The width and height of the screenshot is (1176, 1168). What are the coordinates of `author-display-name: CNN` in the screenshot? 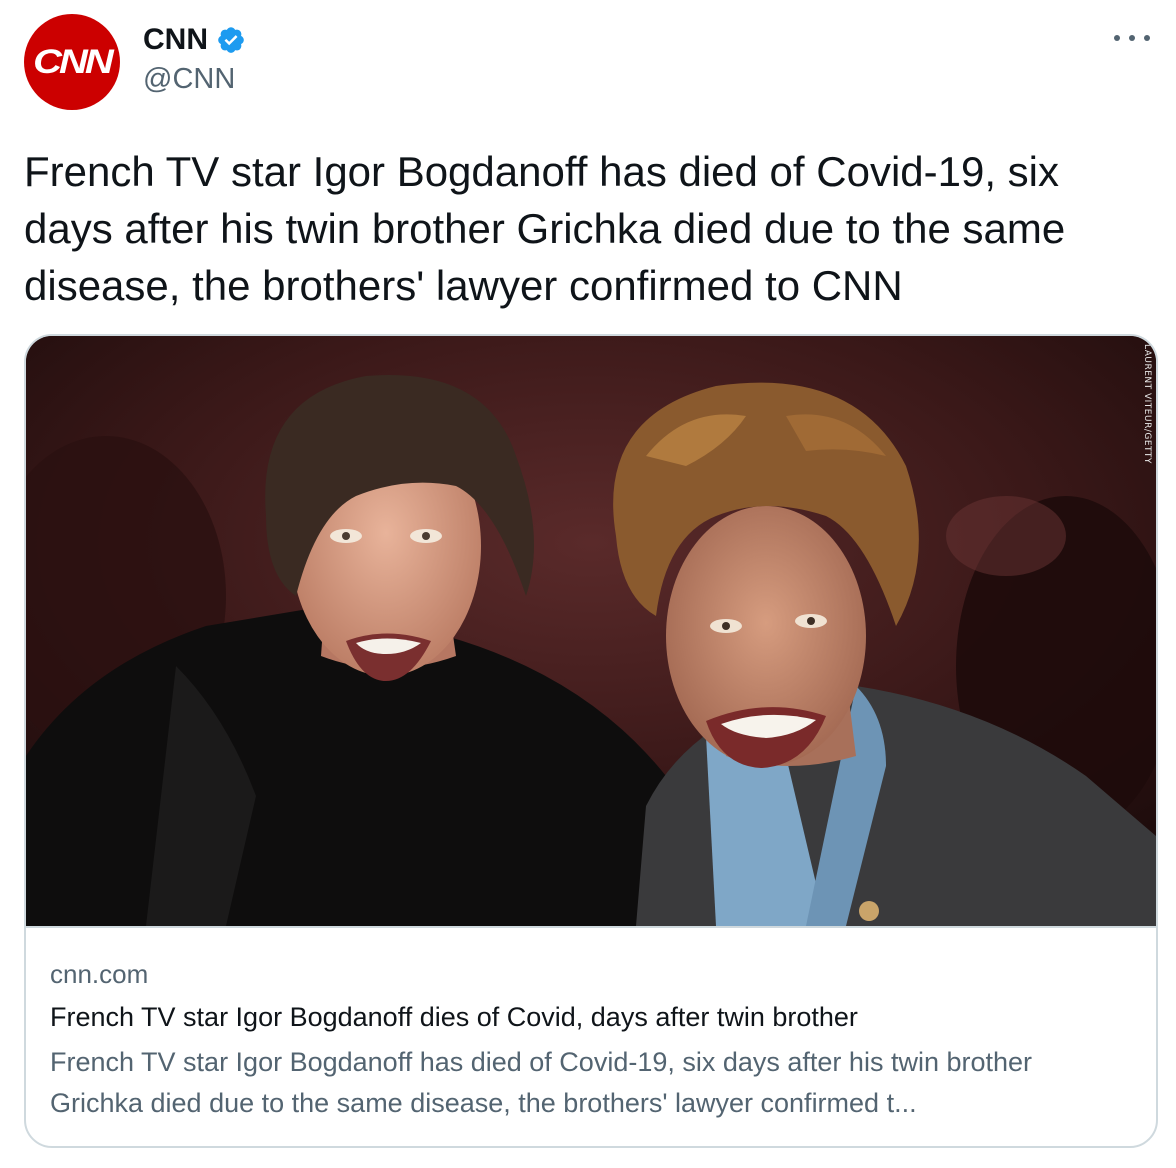 It's located at (175, 40).